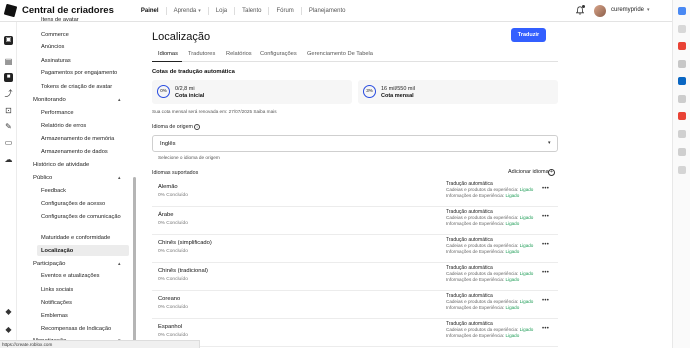 The height and width of the screenshot is (348, 690). Describe the element at coordinates (528, 35) in the screenshot. I see `translate-button: Traduzir` at that location.